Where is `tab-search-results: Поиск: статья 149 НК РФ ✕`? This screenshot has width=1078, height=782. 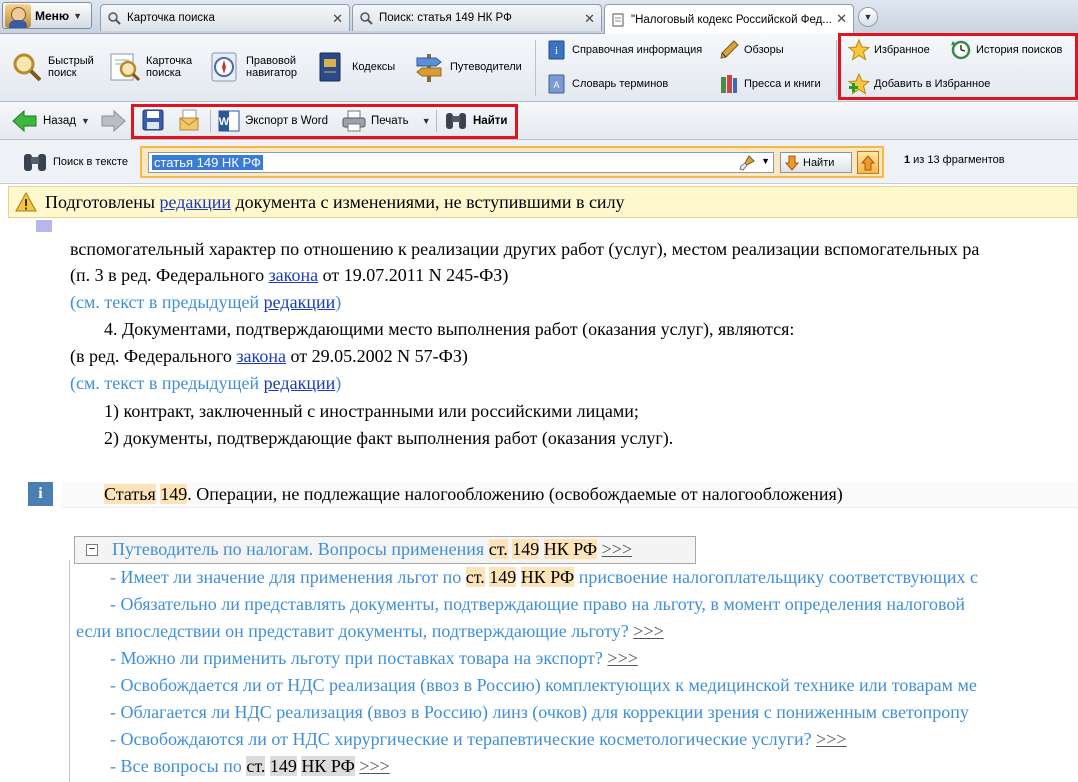 tab-search-results: Поиск: статья 149 НК РФ ✕ is located at coordinates (477, 17).